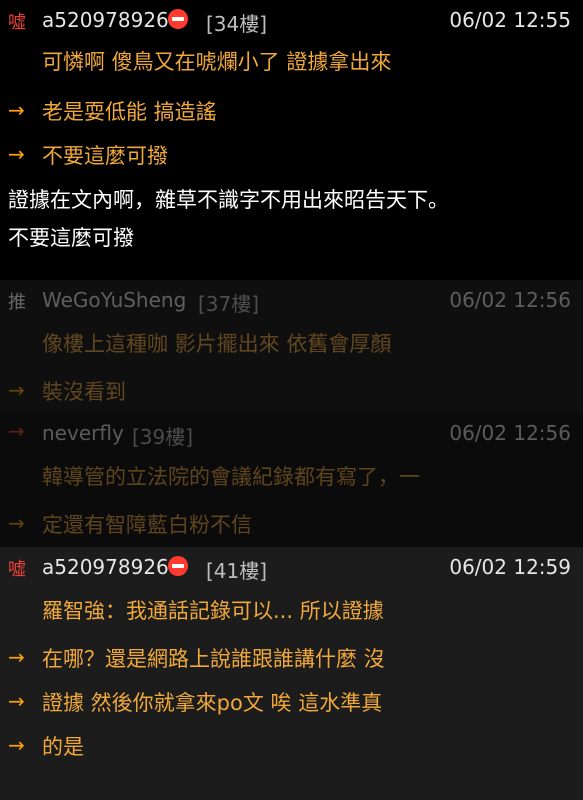  What do you see at coordinates (291, 748) in the screenshot?
I see `comment-line: → 的是` at bounding box center [291, 748].